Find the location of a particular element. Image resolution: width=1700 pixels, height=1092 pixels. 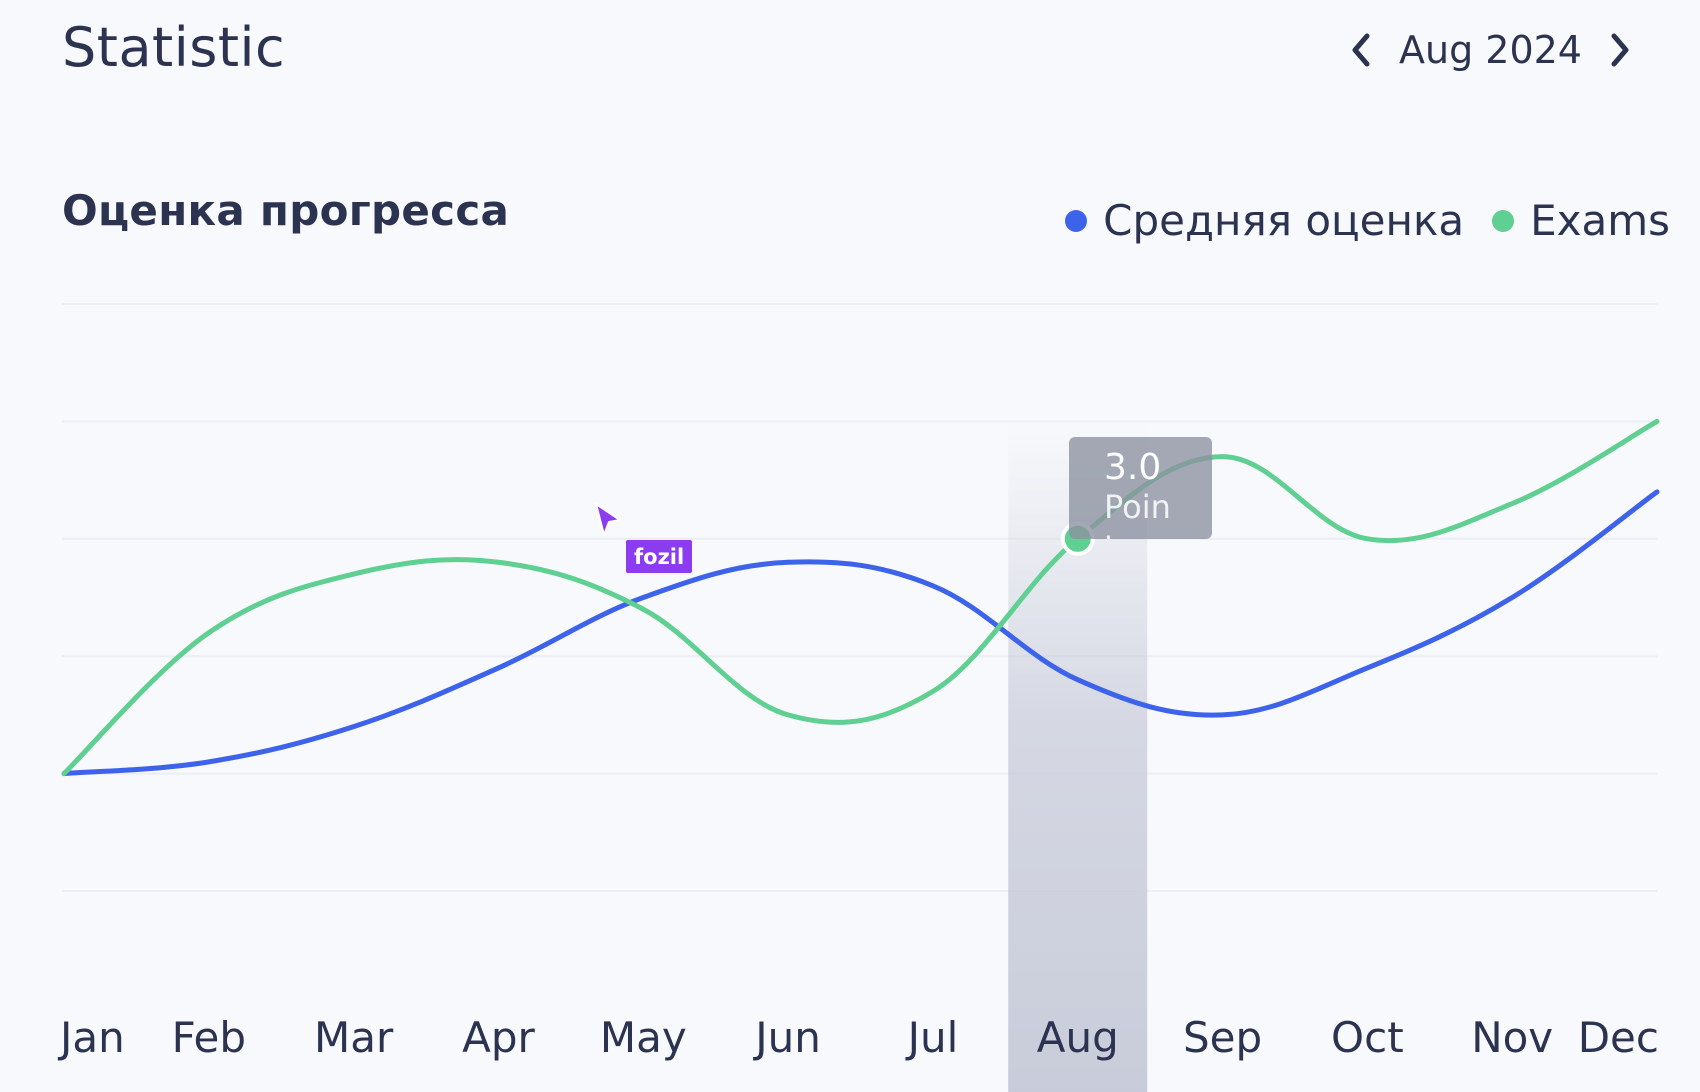

x-tick-label-may: May is located at coordinates (643, 1037).